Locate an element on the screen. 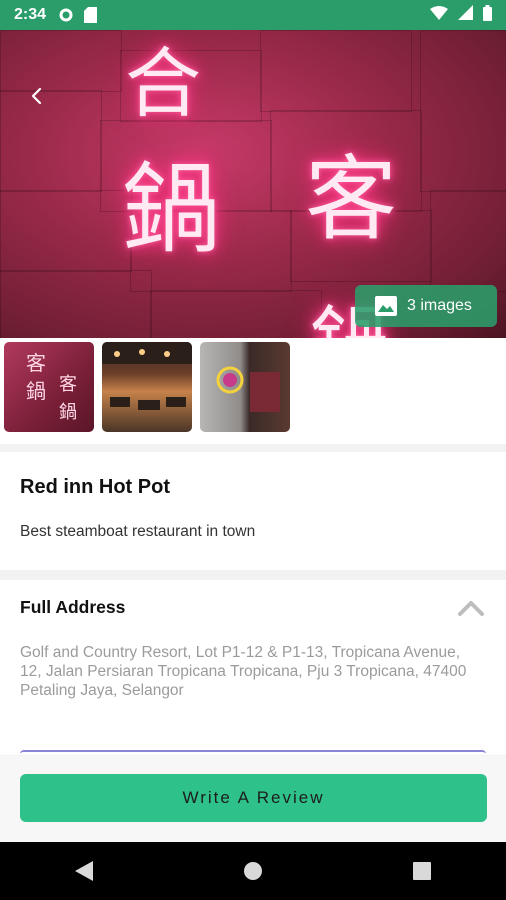 The width and height of the screenshot is (506, 900). triangle-back-icon is located at coordinates (84, 871).